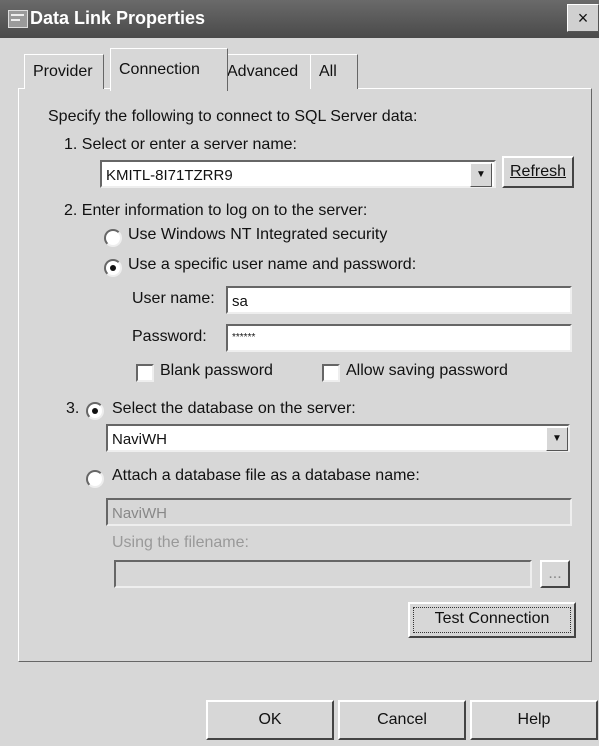 This screenshot has width=599, height=746. Describe the element at coordinates (399, 338) in the screenshot. I see `password-field: ******` at that location.